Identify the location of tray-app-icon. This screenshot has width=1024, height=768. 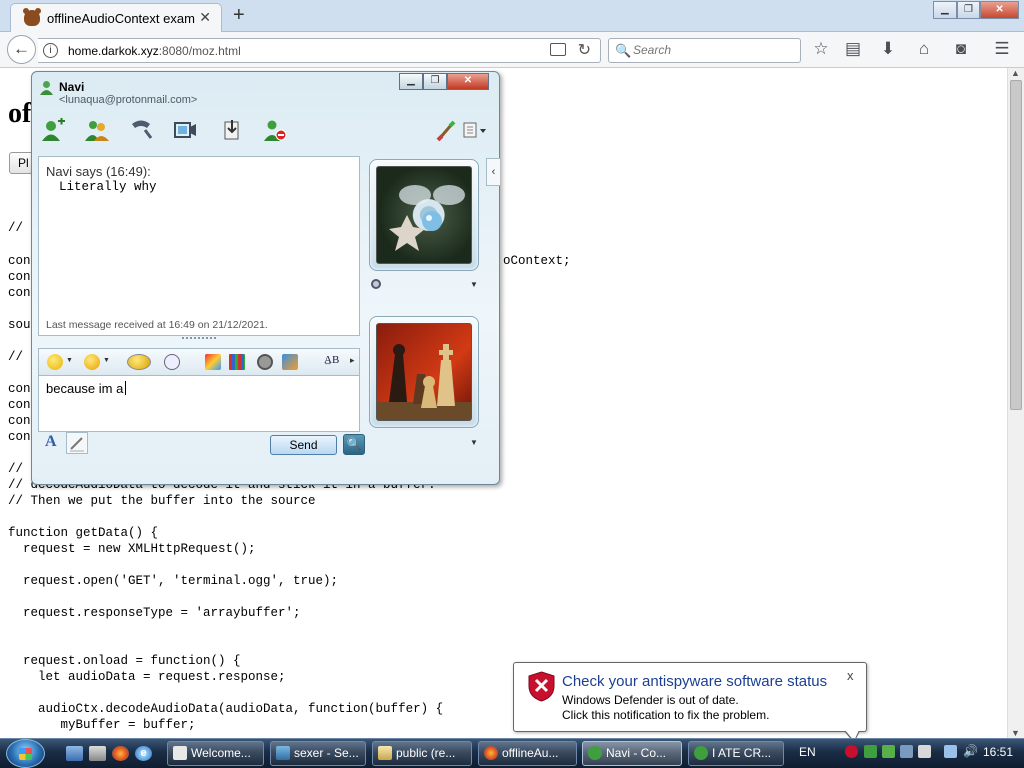
(924, 751).